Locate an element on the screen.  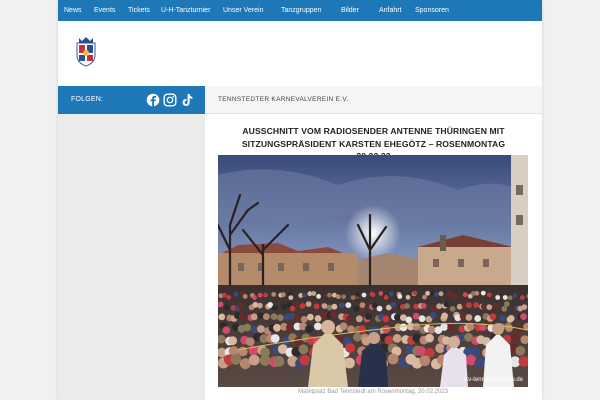
nav-item-tanzturnier: U-H-Tanzturnier is located at coordinates (185, 10).